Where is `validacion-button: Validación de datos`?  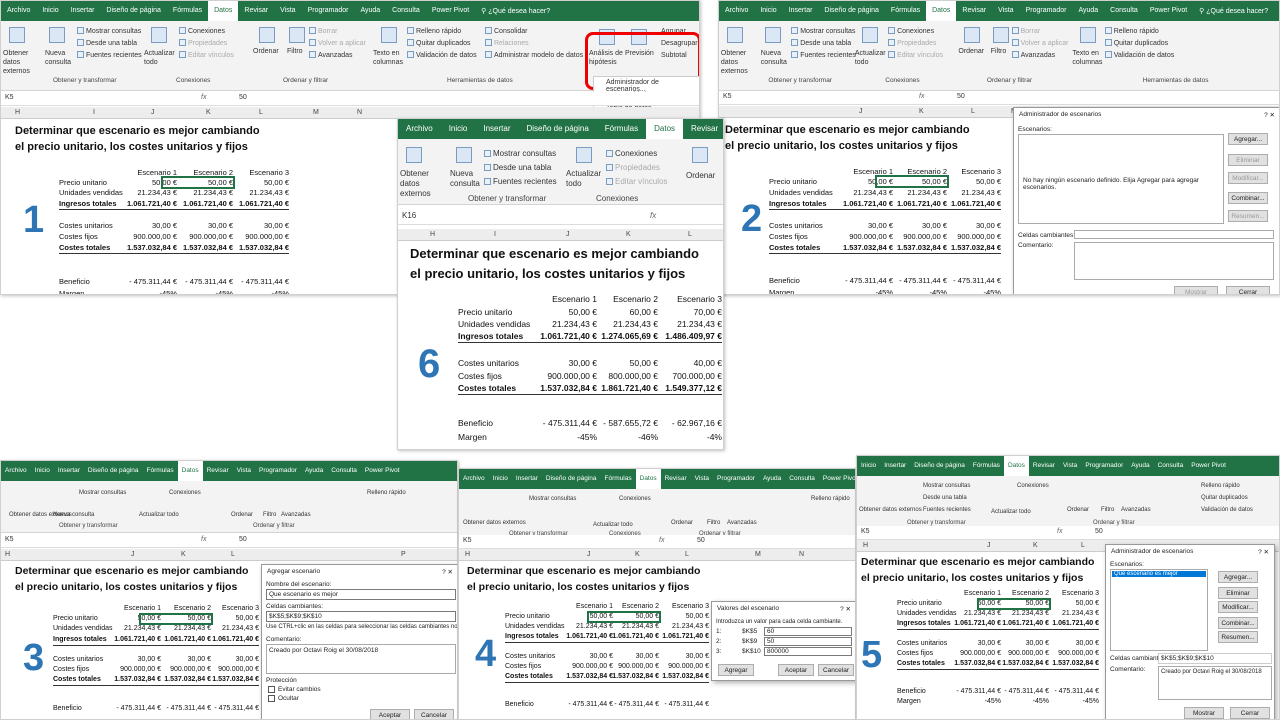
validacion-button: Validación de datos is located at coordinates (1139, 55).